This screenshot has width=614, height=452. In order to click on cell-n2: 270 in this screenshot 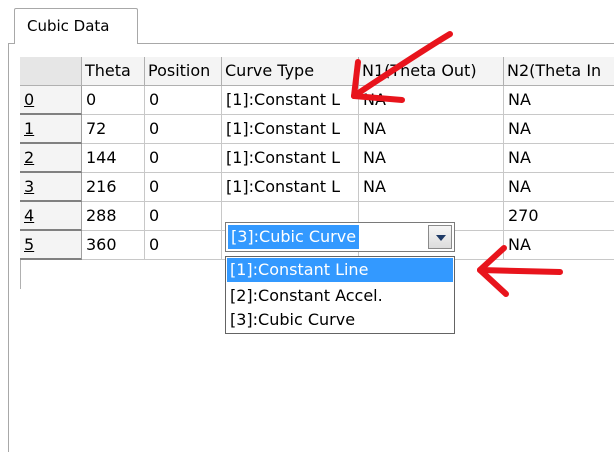, I will do `click(559, 216)`.